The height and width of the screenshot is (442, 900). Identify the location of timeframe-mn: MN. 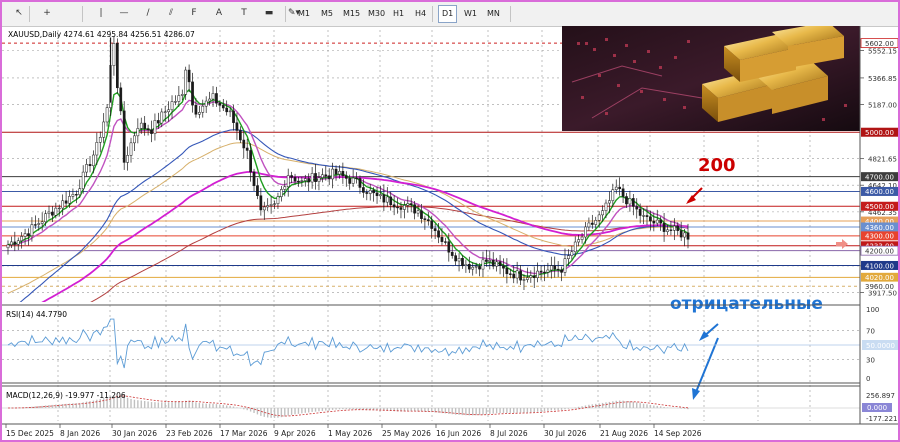
(493, 14).